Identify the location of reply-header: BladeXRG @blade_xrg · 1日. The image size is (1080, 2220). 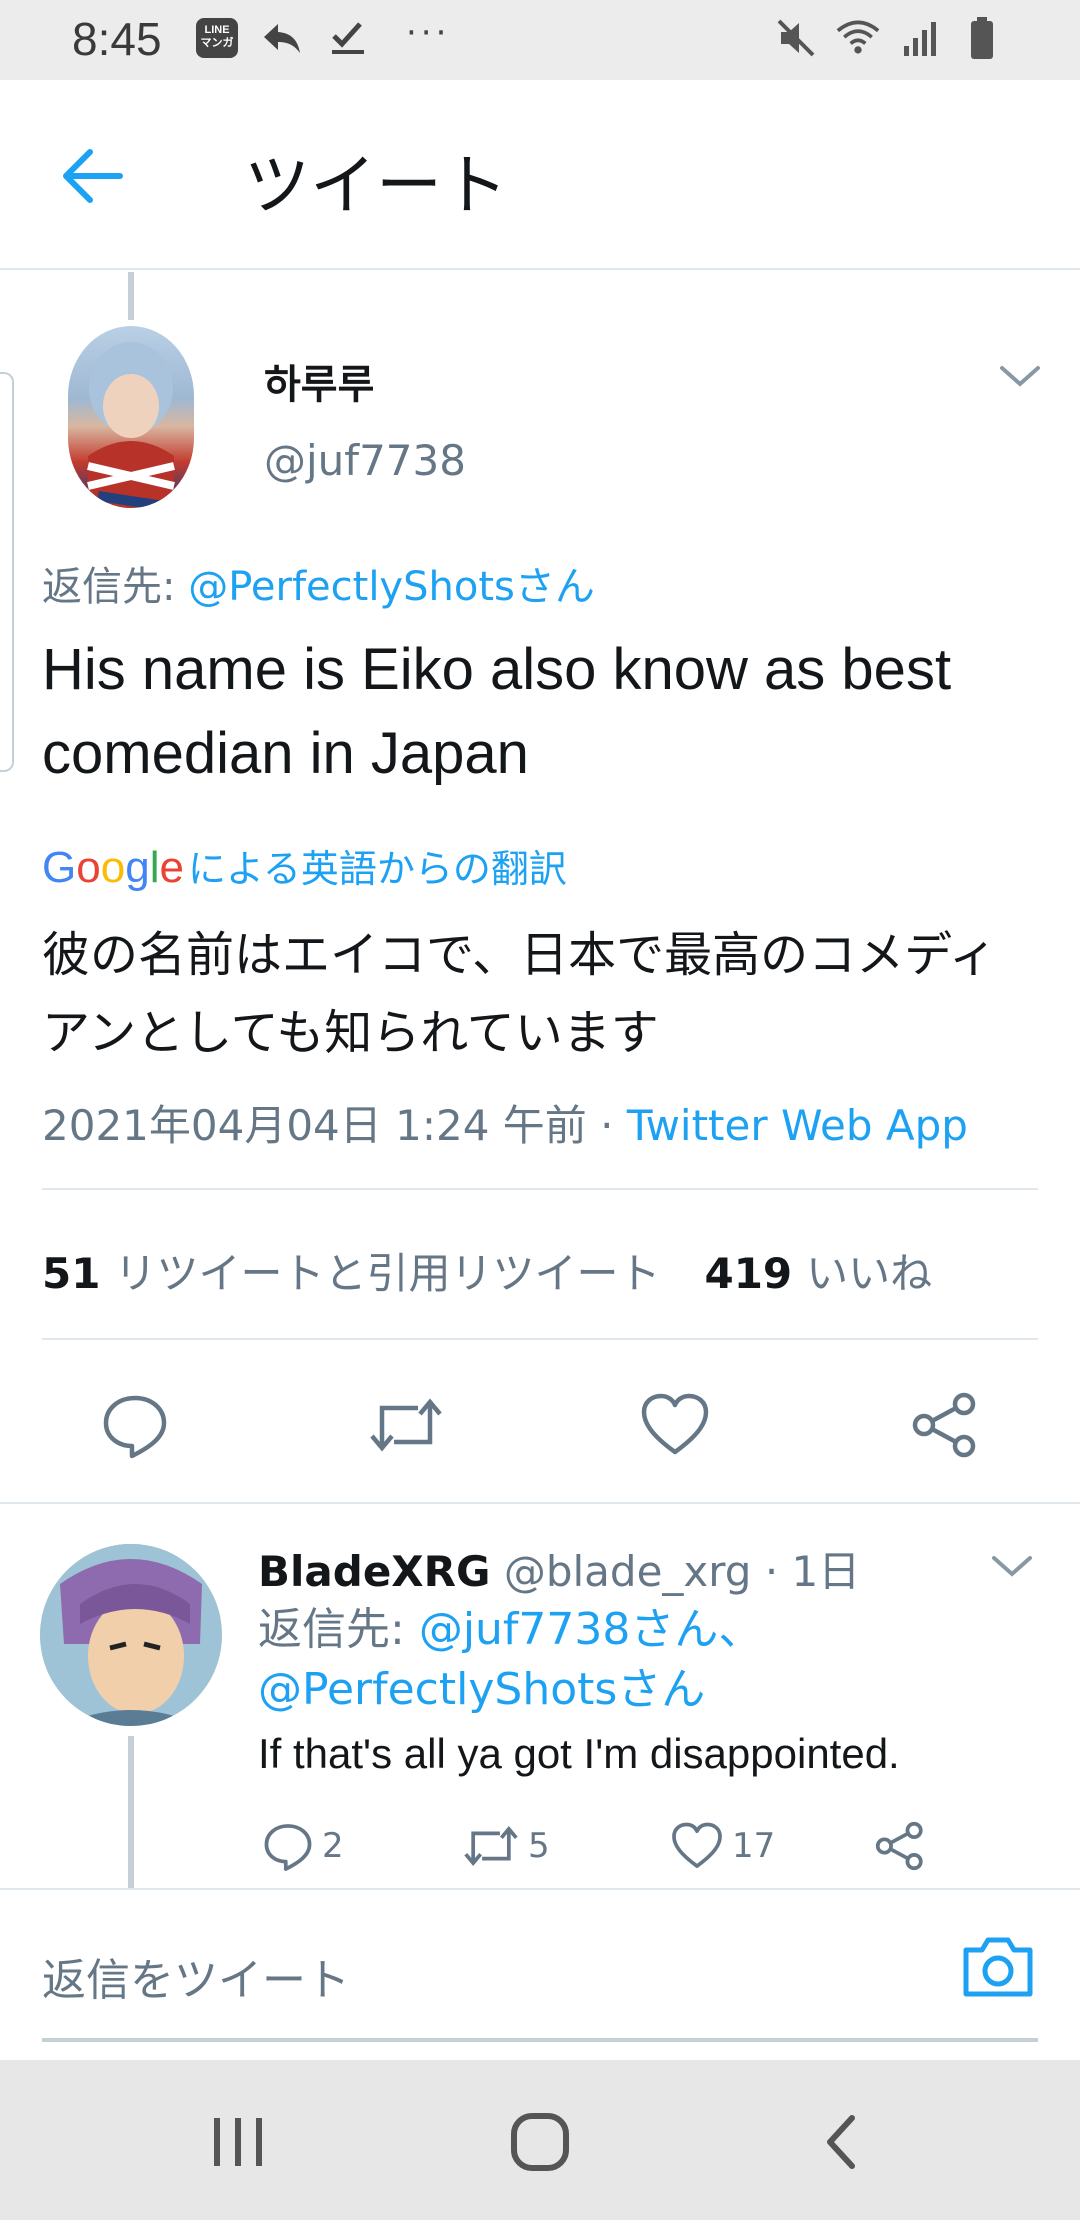
(559, 1568).